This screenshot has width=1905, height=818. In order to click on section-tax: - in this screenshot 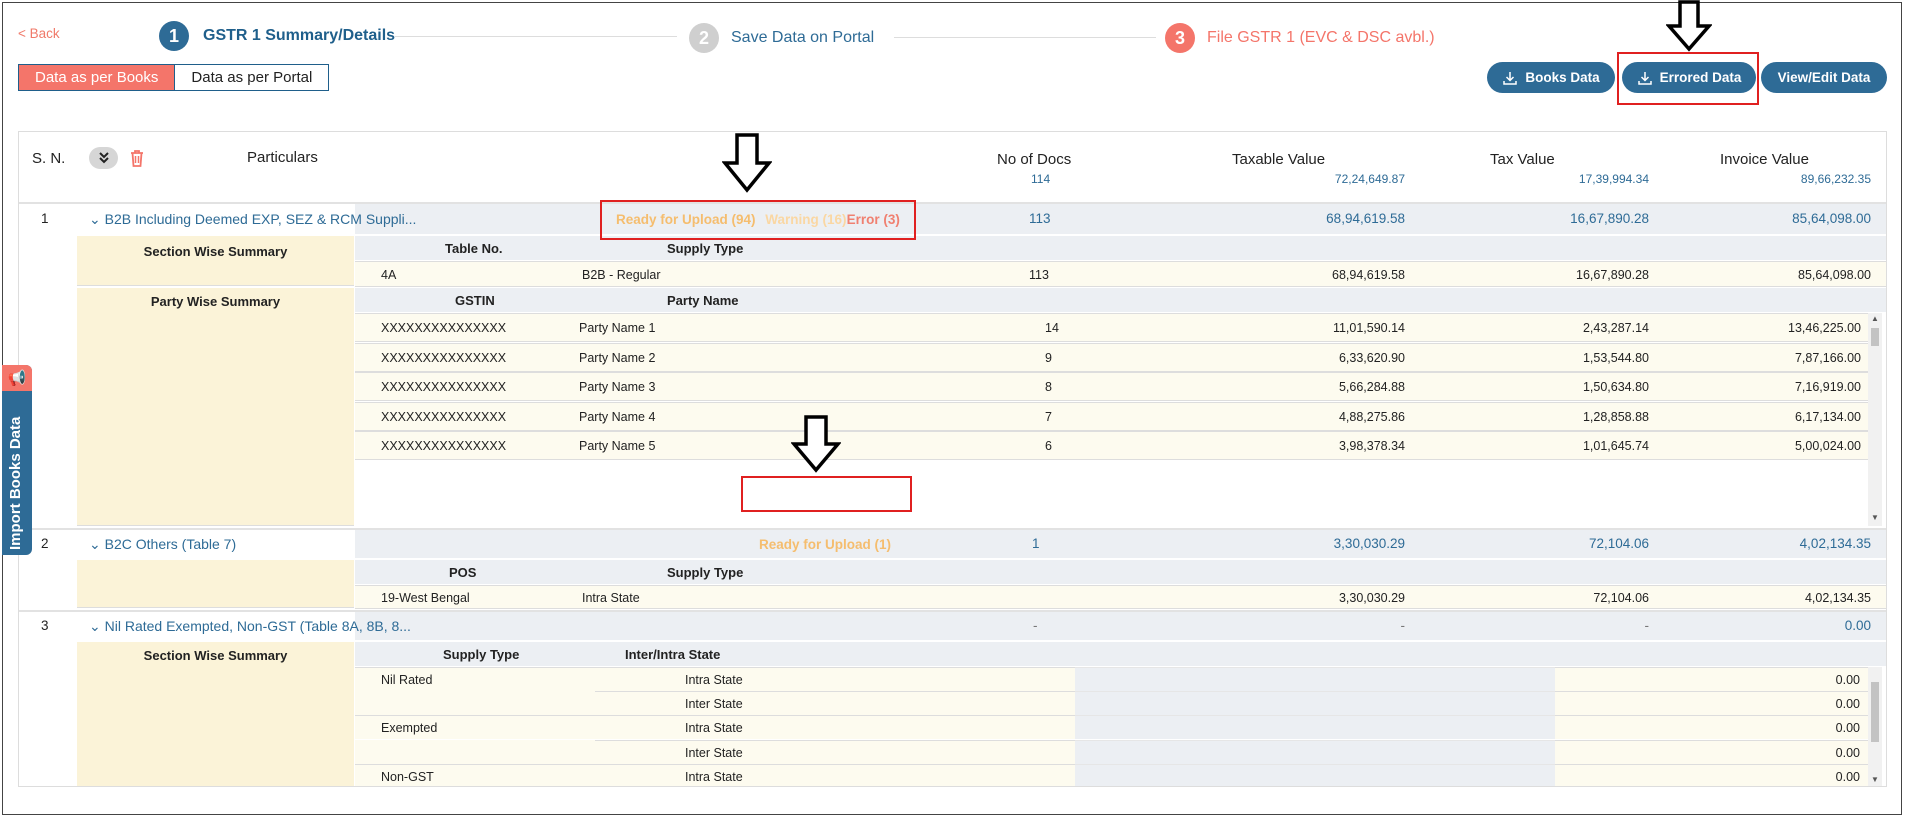, I will do `click(1647, 625)`.